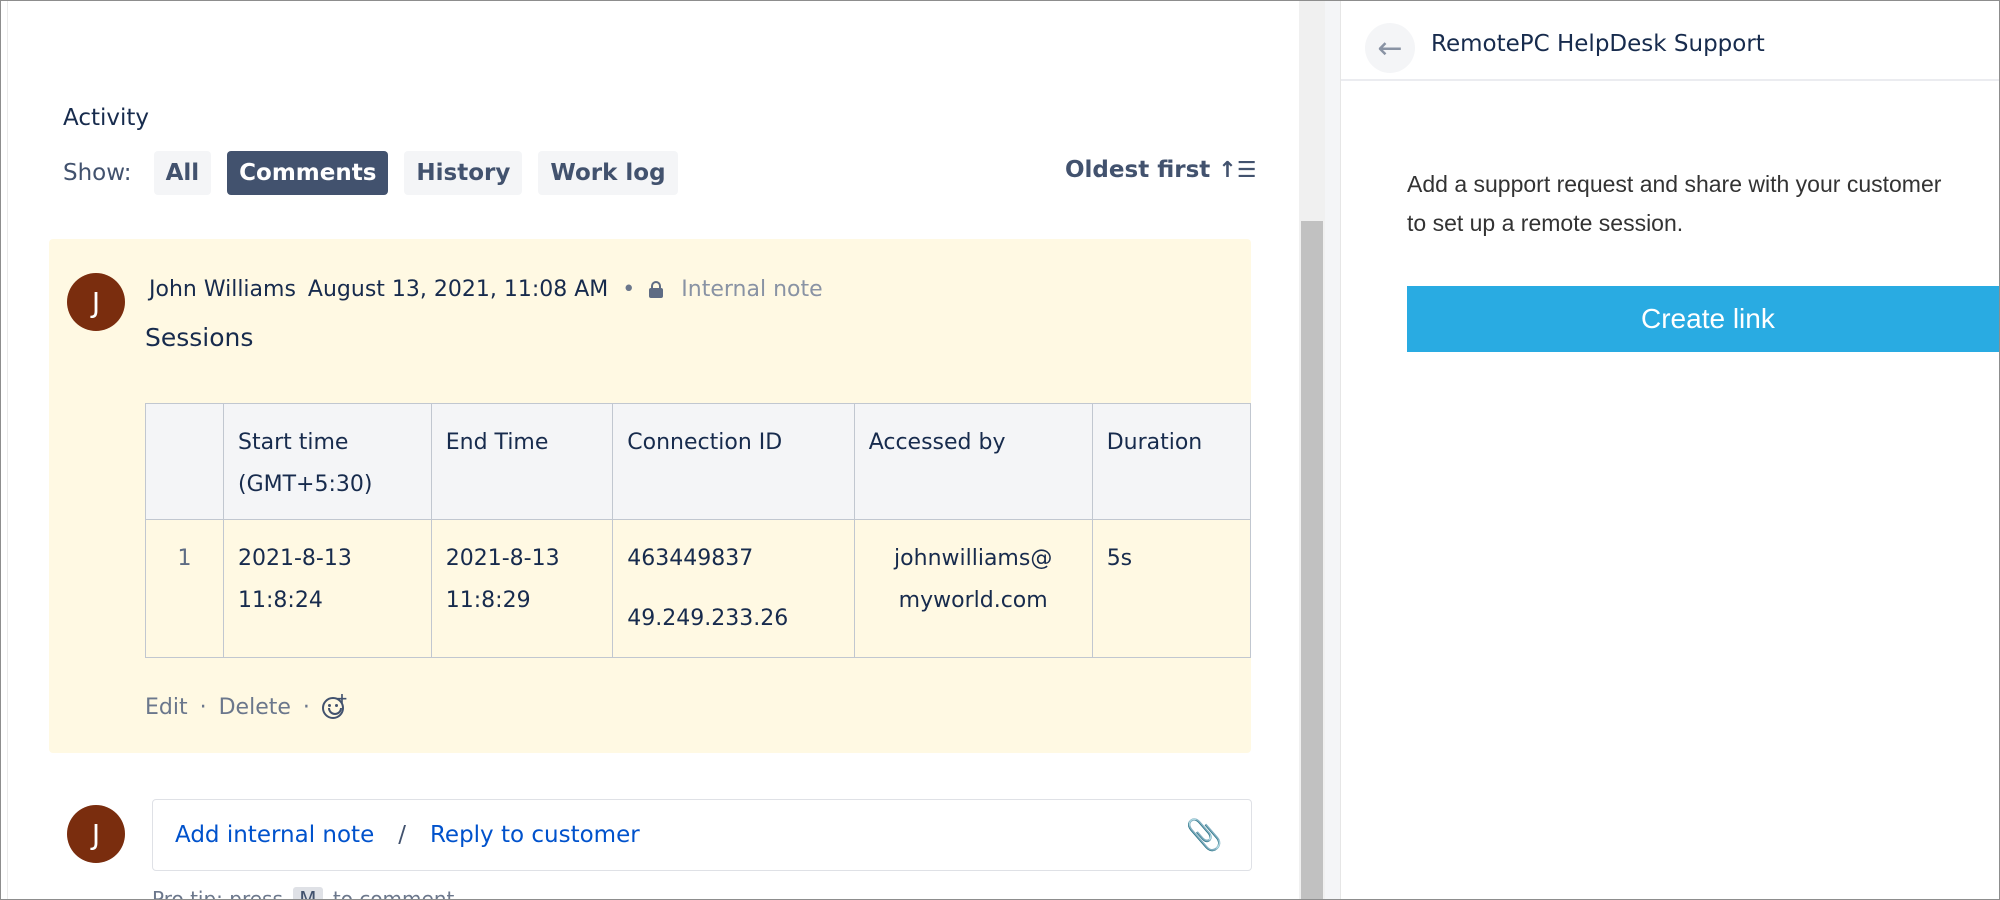  Describe the element at coordinates (293, 442) in the screenshot. I see `header-start-line1: Start time` at that location.